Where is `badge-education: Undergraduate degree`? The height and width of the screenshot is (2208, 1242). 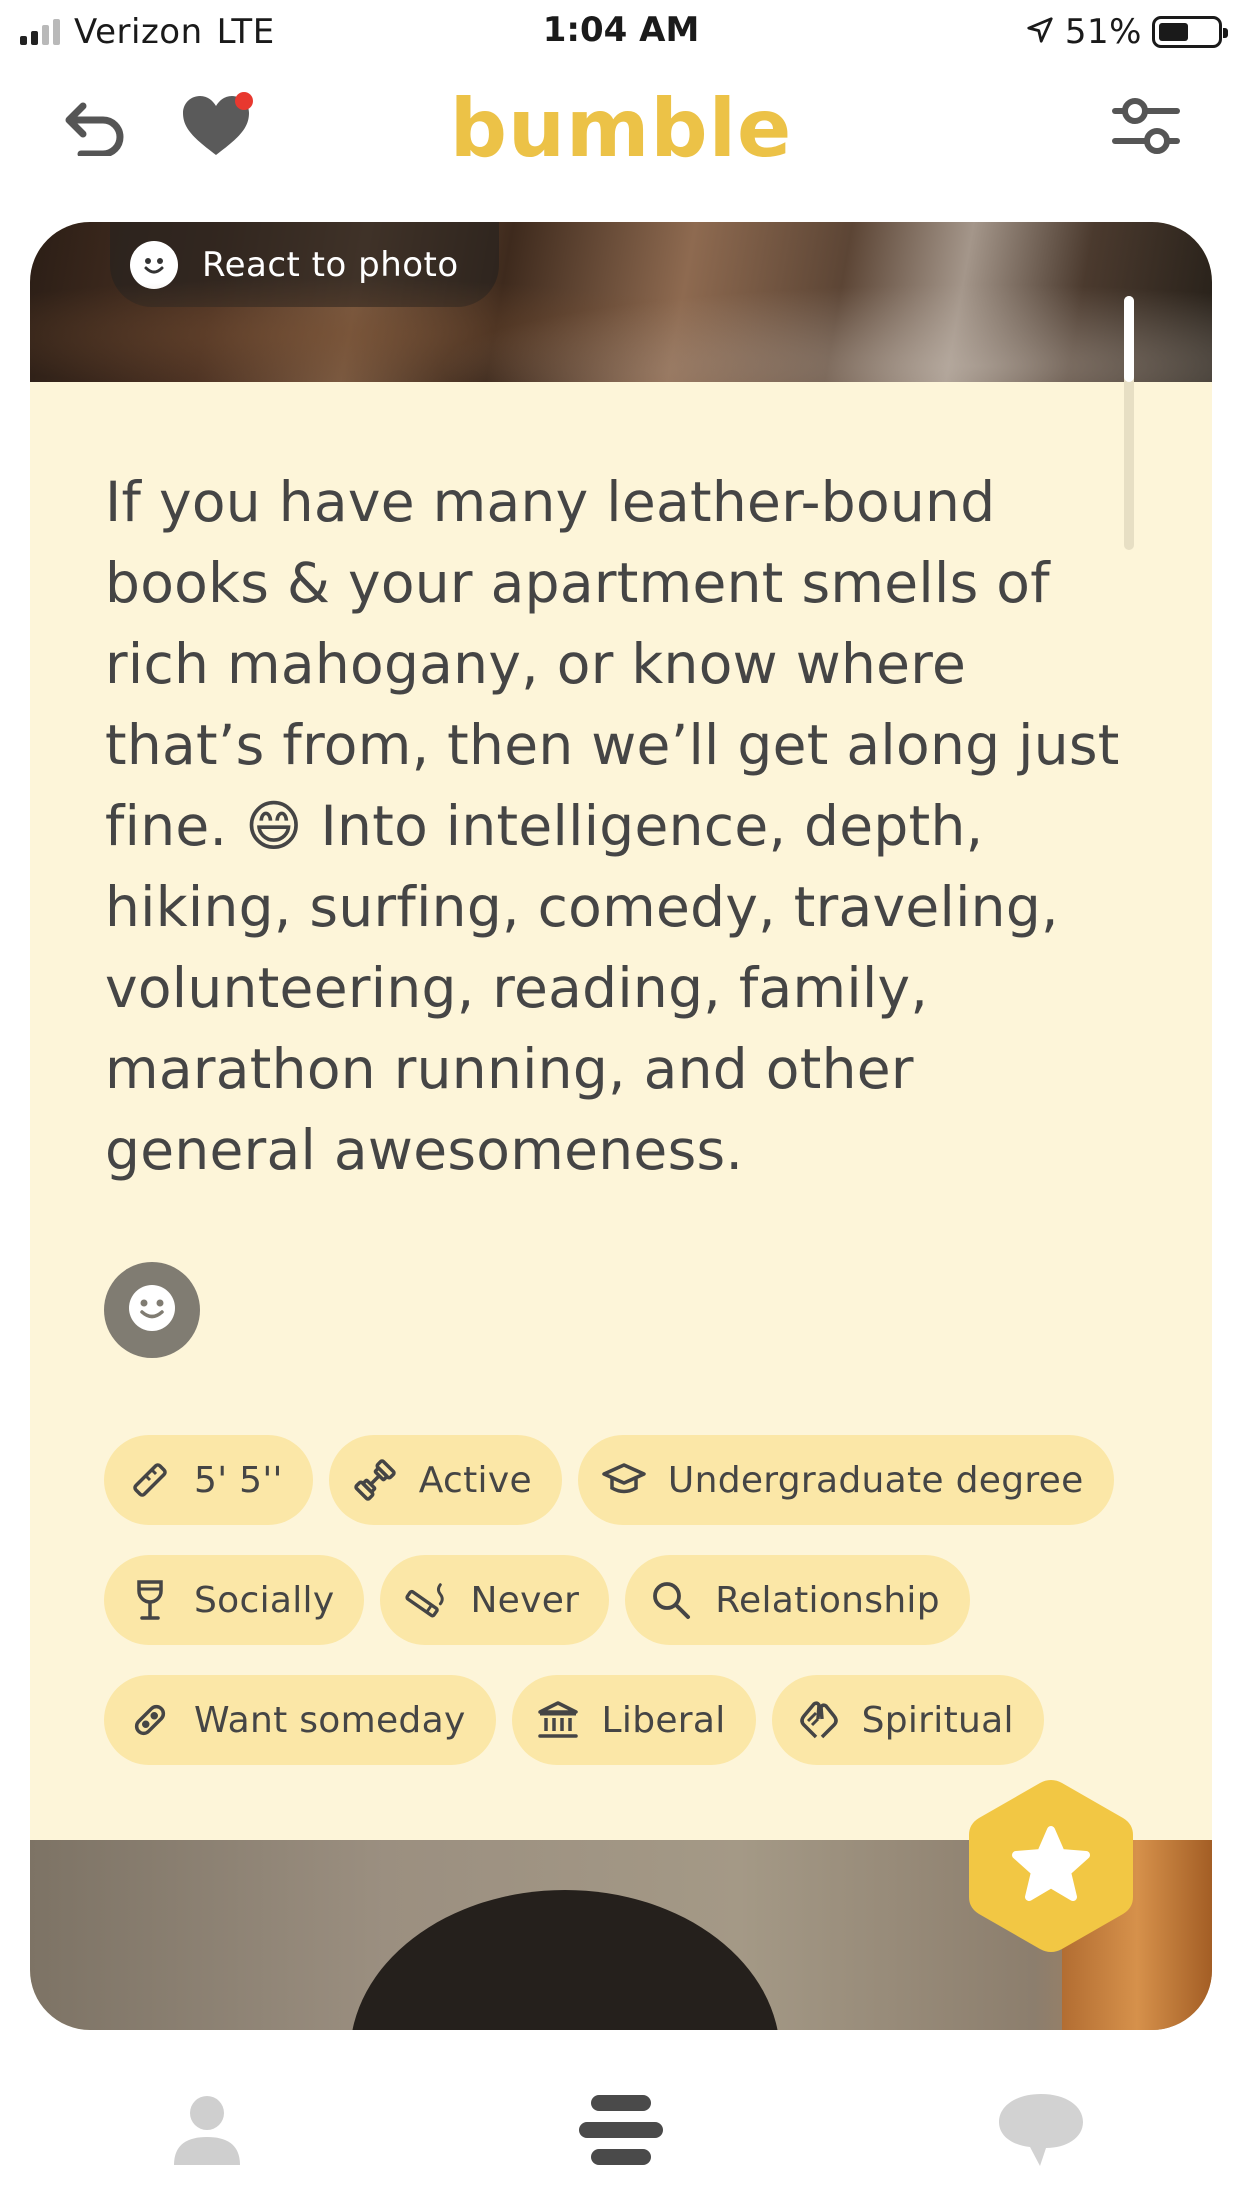 badge-education: Undergraduate degree is located at coordinates (845, 1480).